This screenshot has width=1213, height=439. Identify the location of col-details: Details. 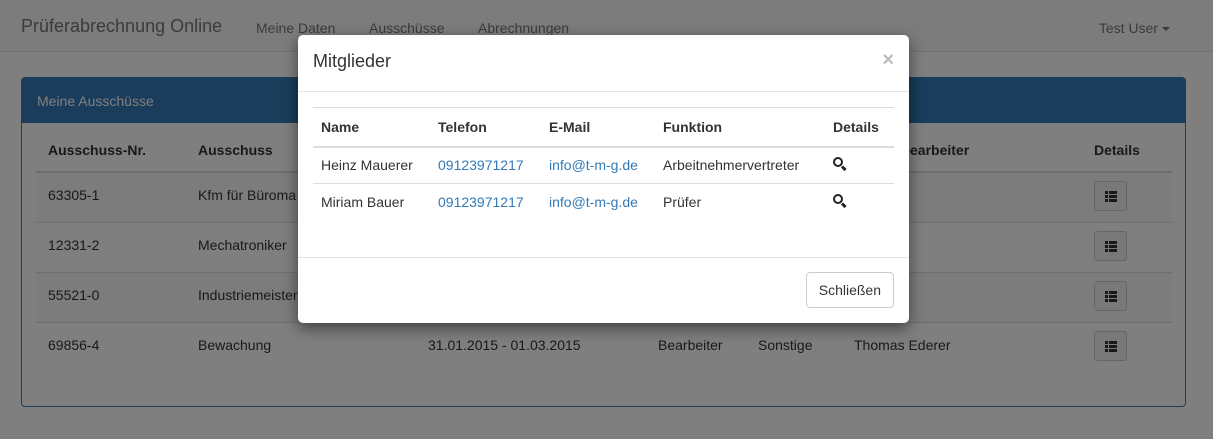
(859, 127).